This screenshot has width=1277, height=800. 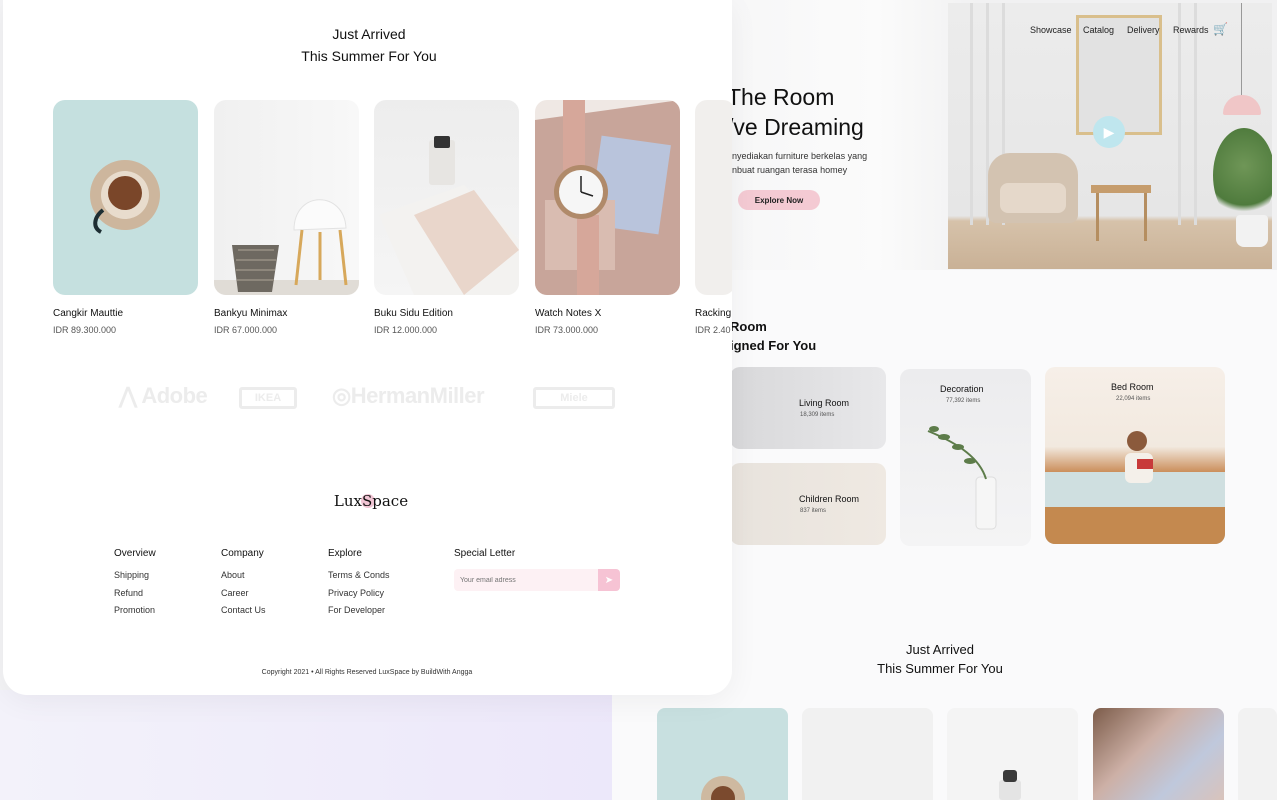 I want to click on section-title: Just Arrived This Summer For You, so click(x=369, y=45).